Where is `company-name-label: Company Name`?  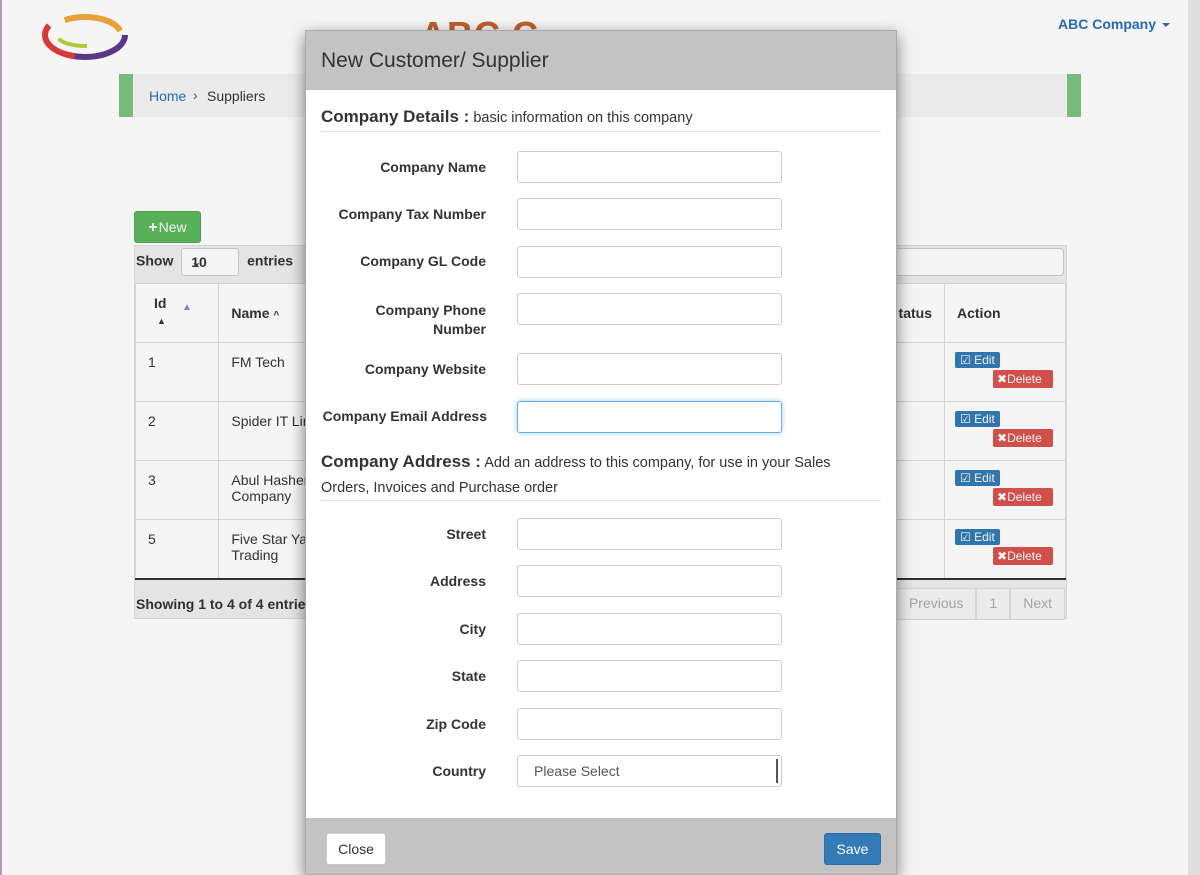 company-name-label: Company Name is located at coordinates (433, 167).